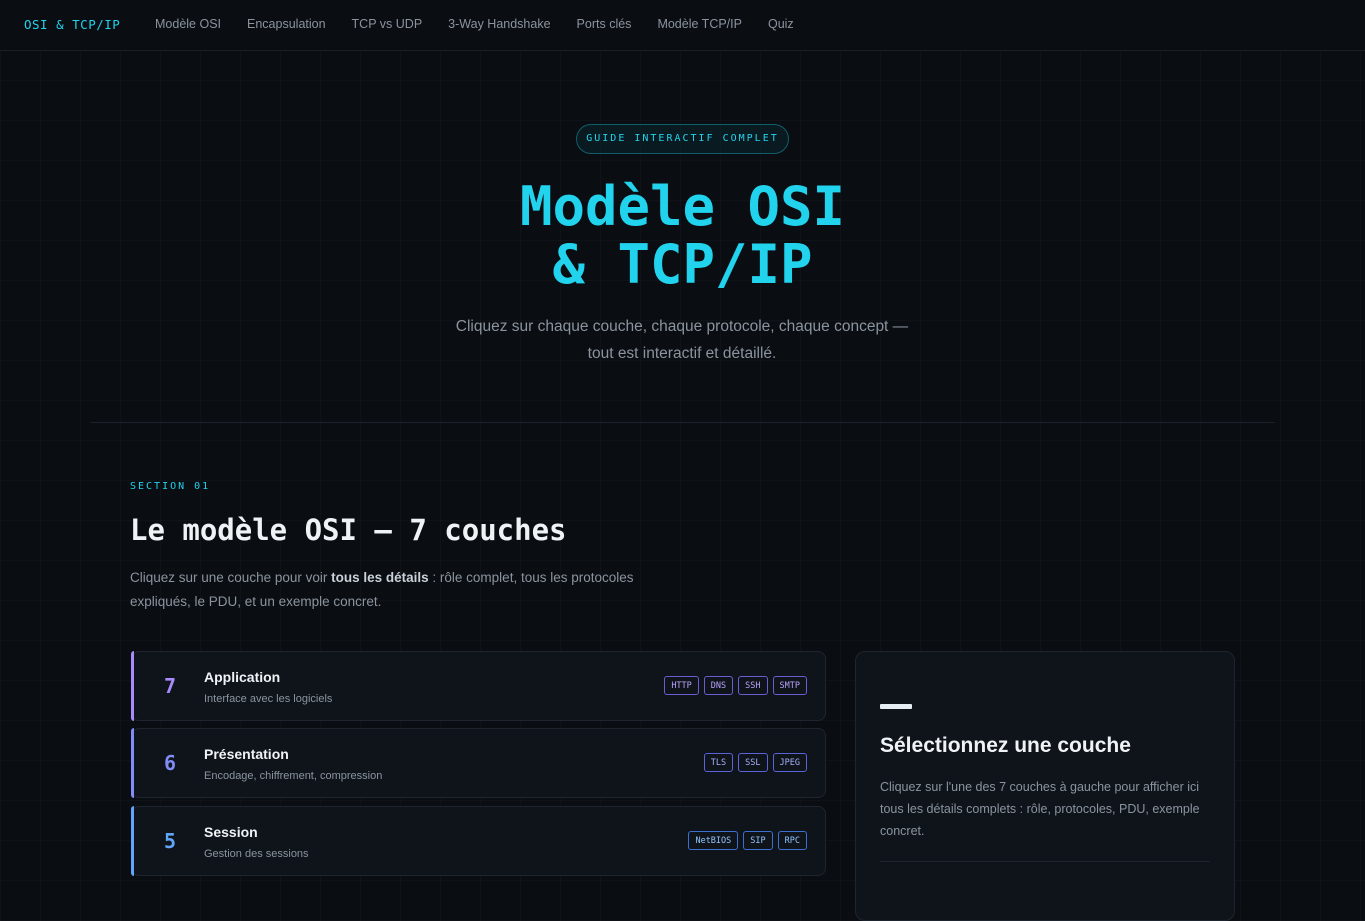 This screenshot has height=921, width=1365. What do you see at coordinates (682, 206) in the screenshot?
I see `hero-title-line1: Modèle OSI` at bounding box center [682, 206].